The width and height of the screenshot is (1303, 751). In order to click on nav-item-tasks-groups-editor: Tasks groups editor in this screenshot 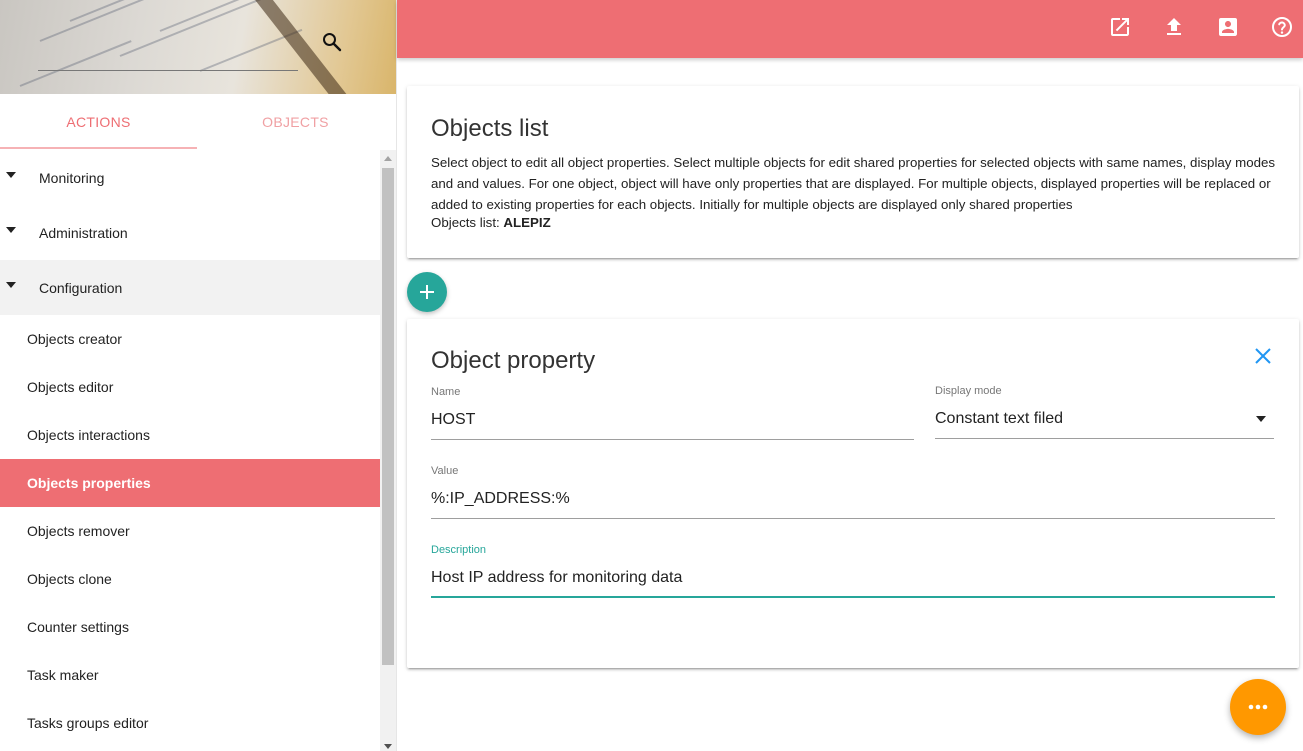, I will do `click(190, 723)`.